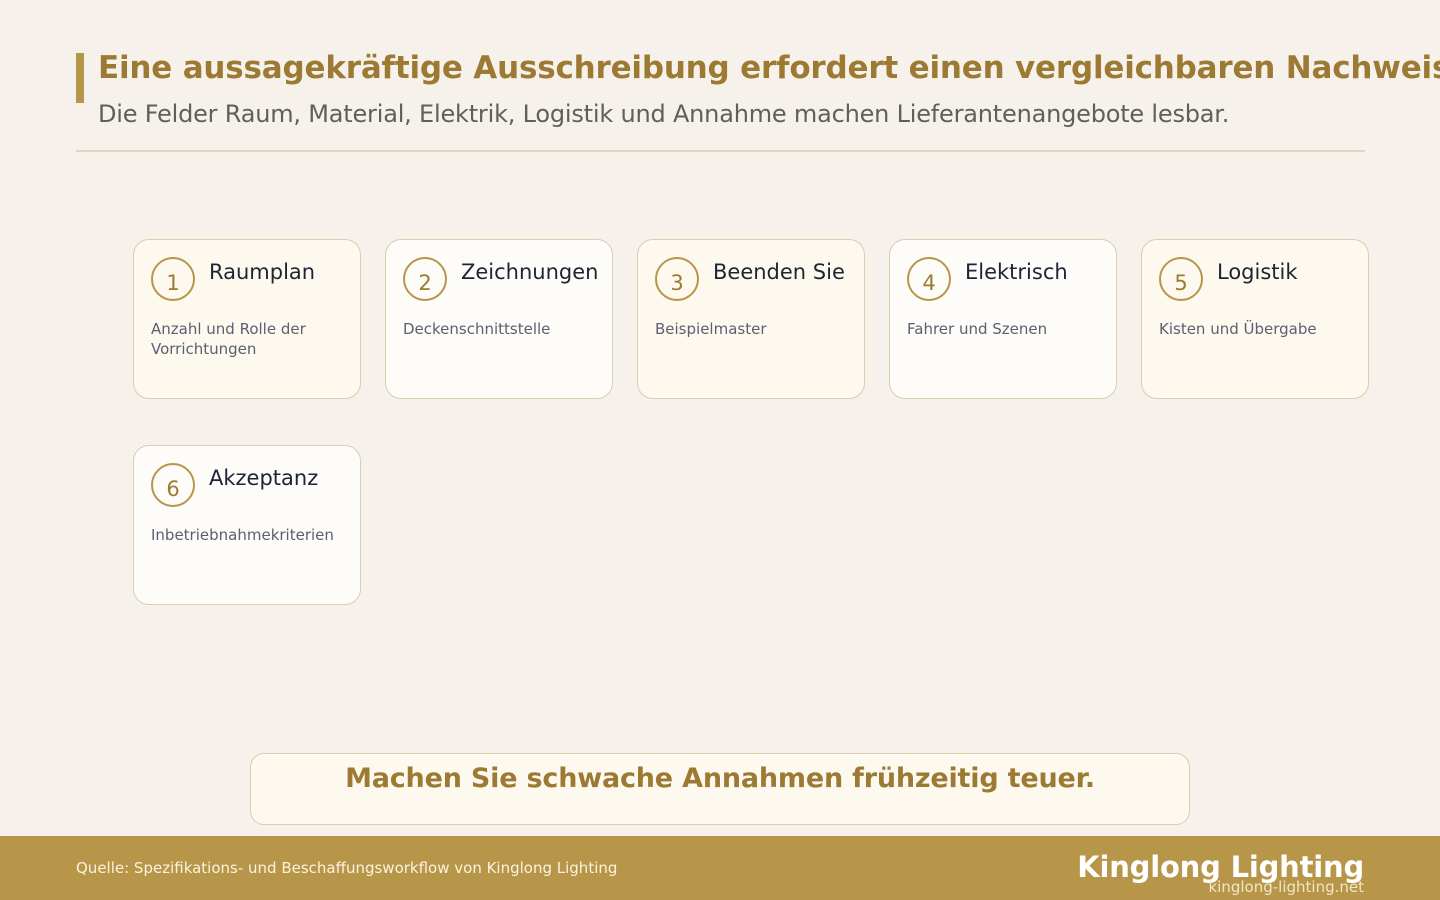 This screenshot has height=900, width=1440. Describe the element at coordinates (264, 478) in the screenshot. I see `step-title: Akzeptanz` at that location.